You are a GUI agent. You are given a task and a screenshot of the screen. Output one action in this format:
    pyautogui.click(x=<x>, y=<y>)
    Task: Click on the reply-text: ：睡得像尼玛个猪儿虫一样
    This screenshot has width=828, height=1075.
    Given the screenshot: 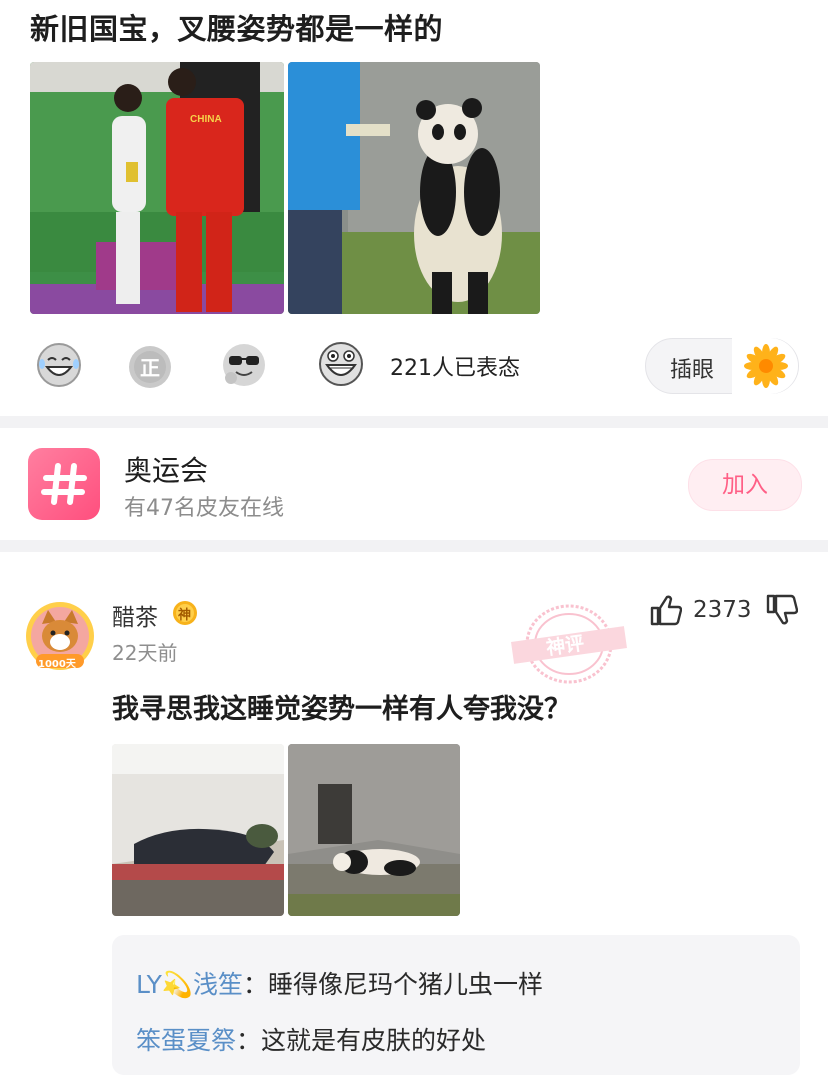 What is the action you would take?
    pyautogui.click(x=393, y=984)
    